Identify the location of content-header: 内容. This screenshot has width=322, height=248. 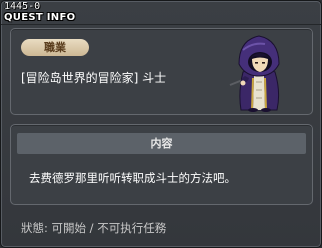
(161, 143).